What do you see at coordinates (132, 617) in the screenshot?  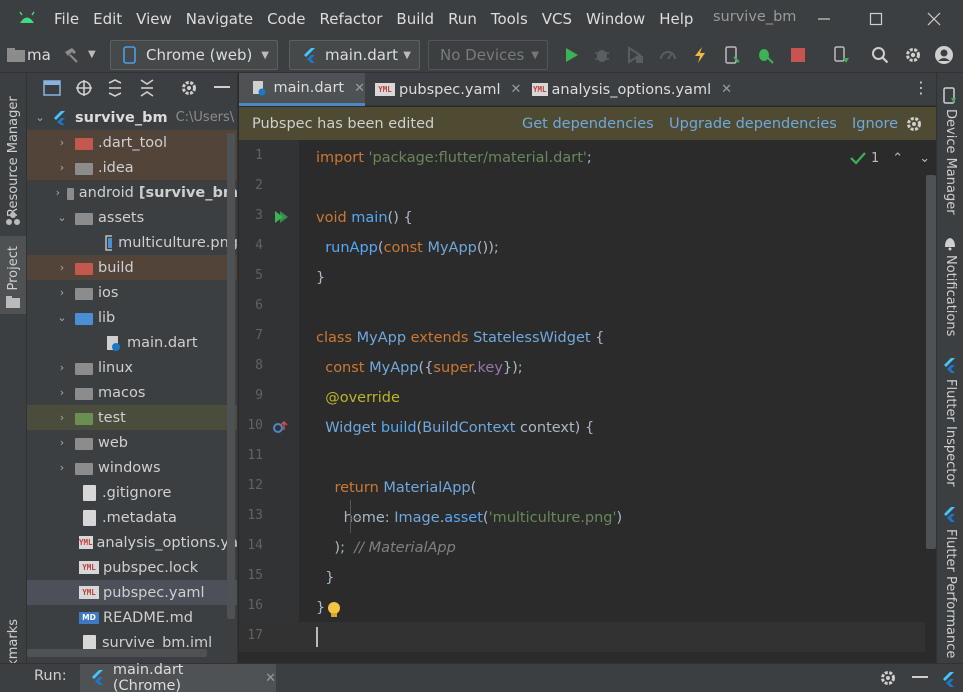 I see `tree-item-readme: MD README.md` at bounding box center [132, 617].